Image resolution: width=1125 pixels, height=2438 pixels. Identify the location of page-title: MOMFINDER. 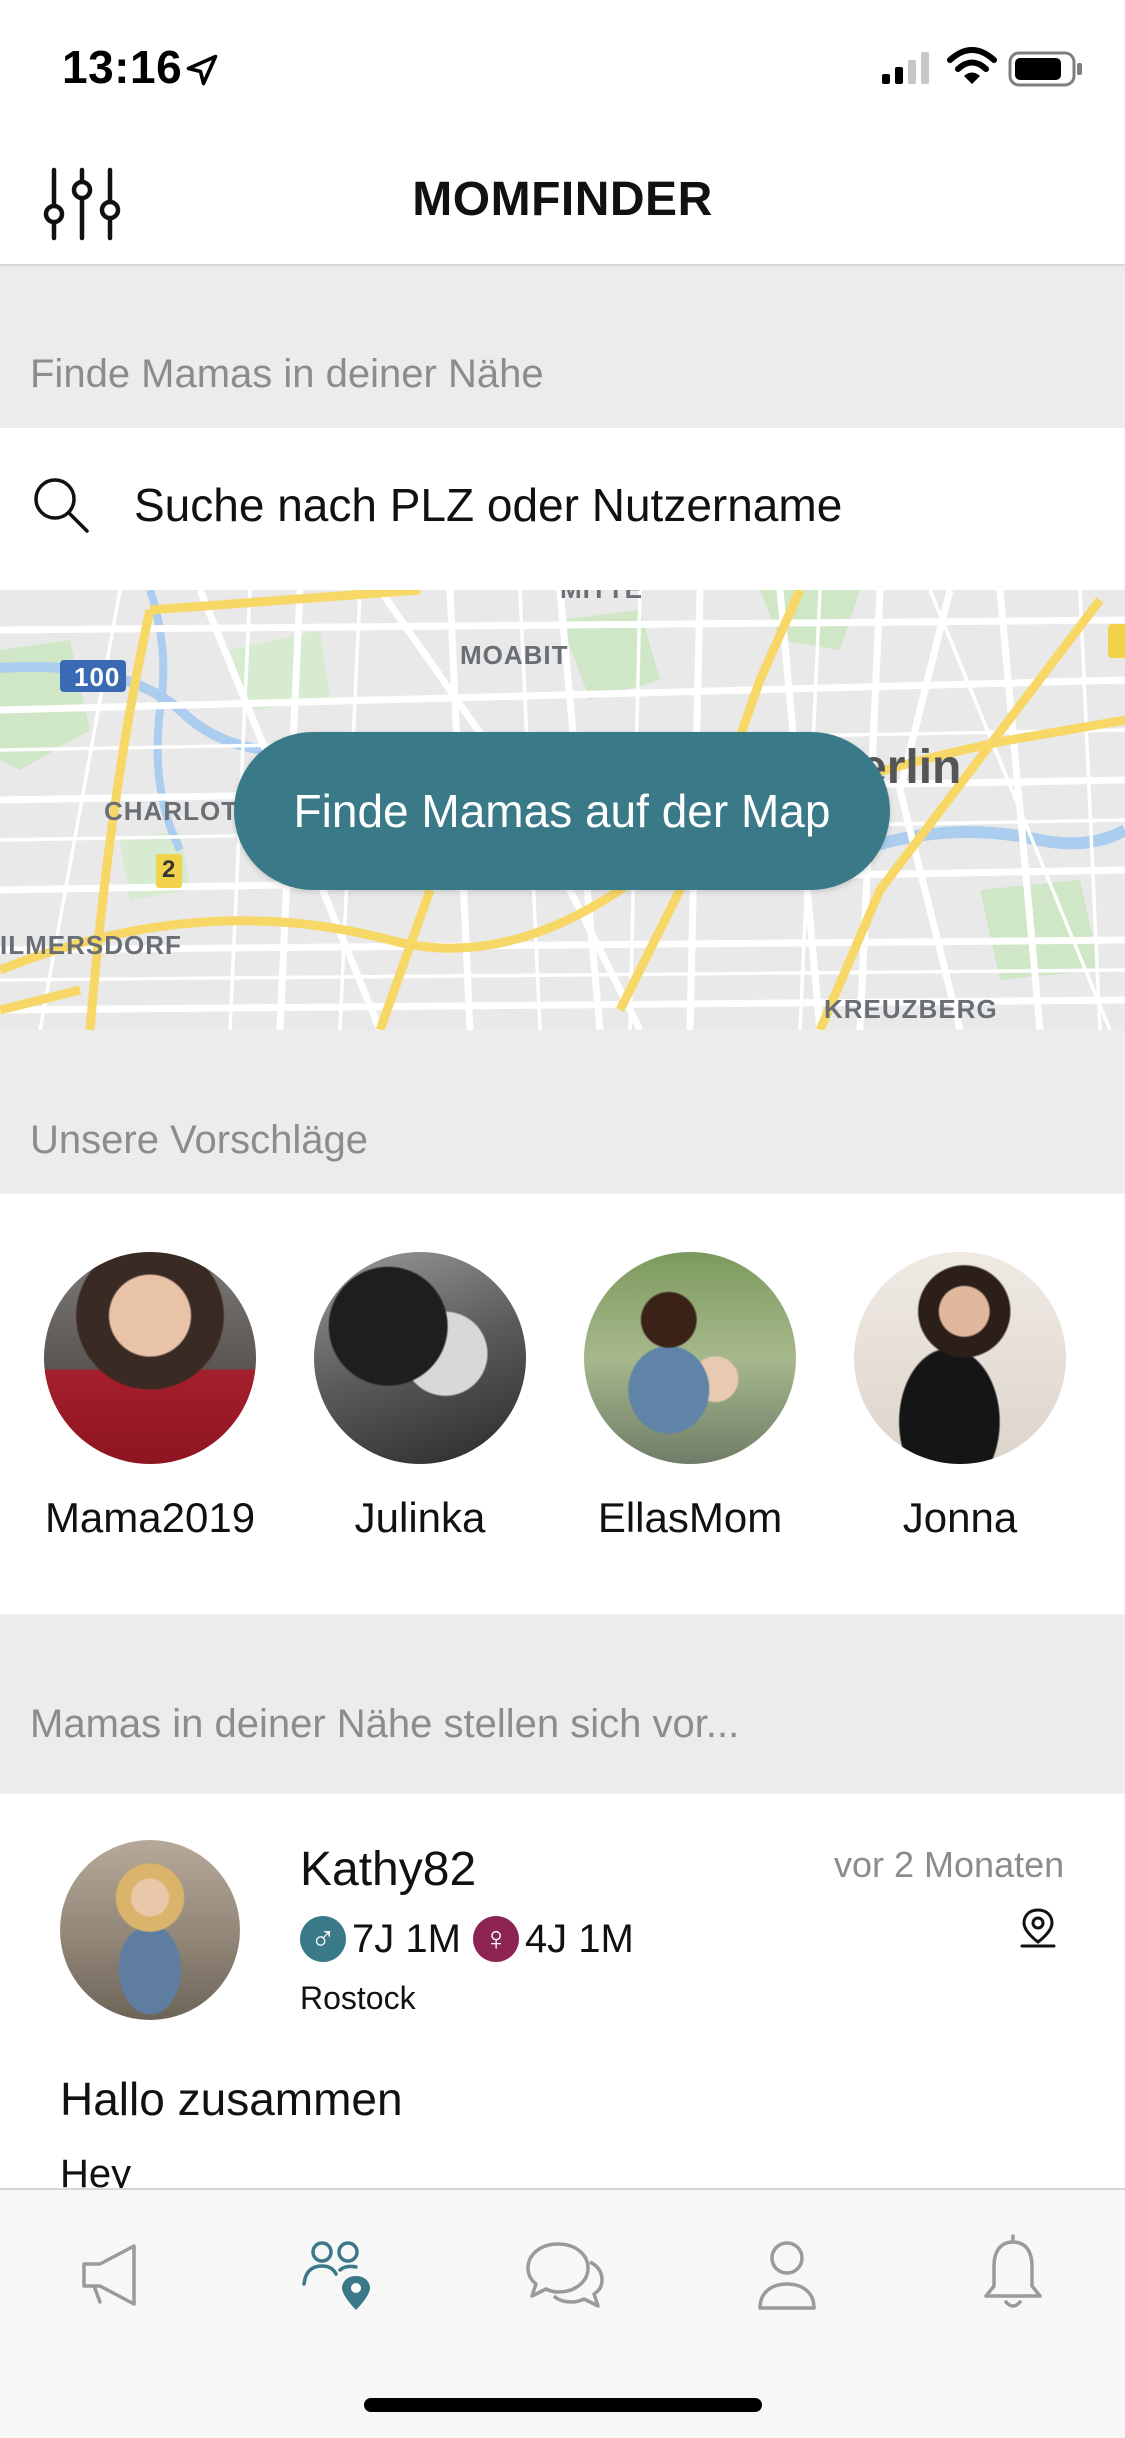
(562, 199).